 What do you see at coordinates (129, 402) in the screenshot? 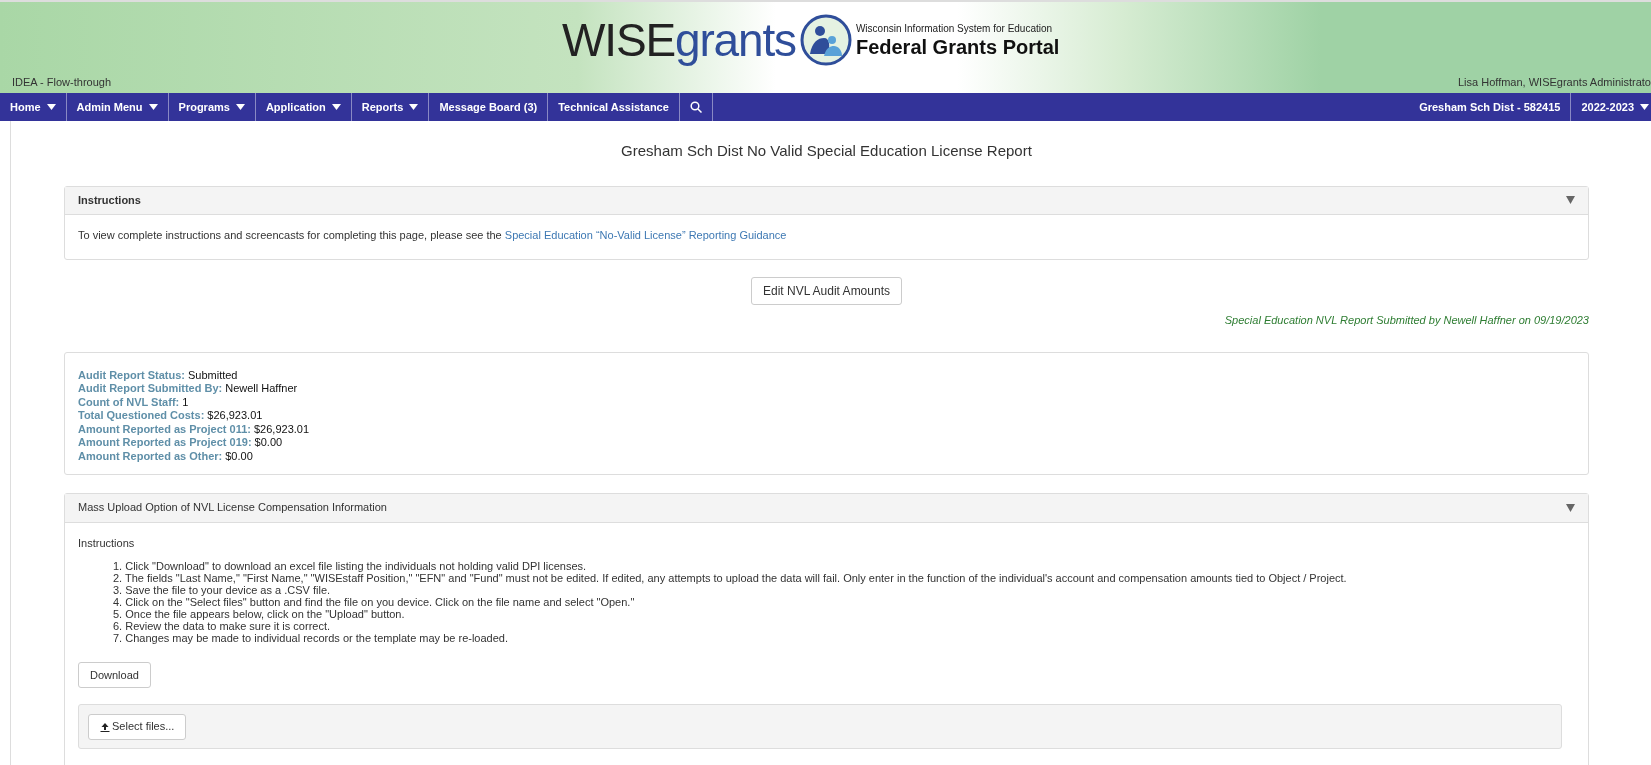
I see `summary-label: Count of NVL Staff:` at bounding box center [129, 402].